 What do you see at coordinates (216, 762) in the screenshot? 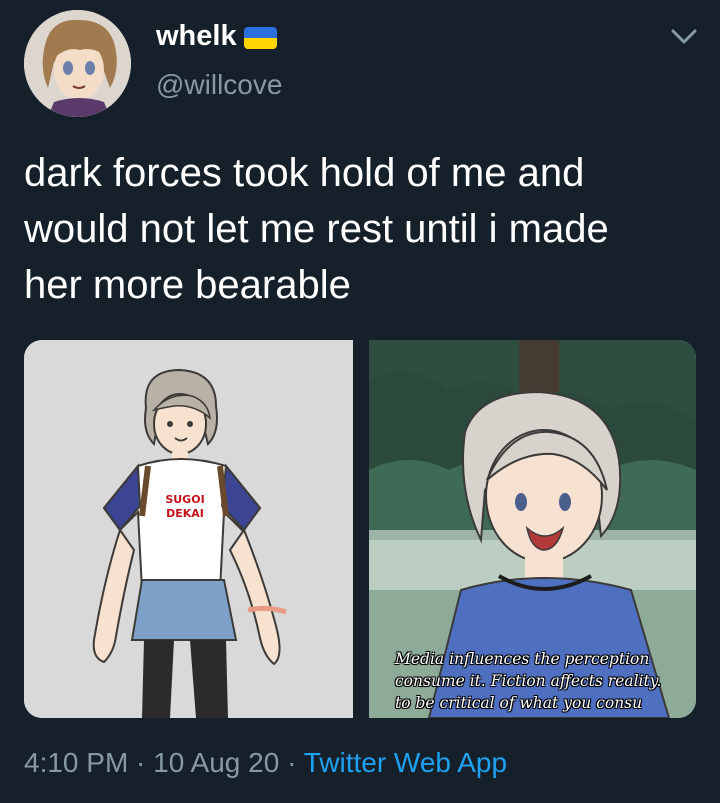
I see `tweet-date: 10 Aug 20` at bounding box center [216, 762].